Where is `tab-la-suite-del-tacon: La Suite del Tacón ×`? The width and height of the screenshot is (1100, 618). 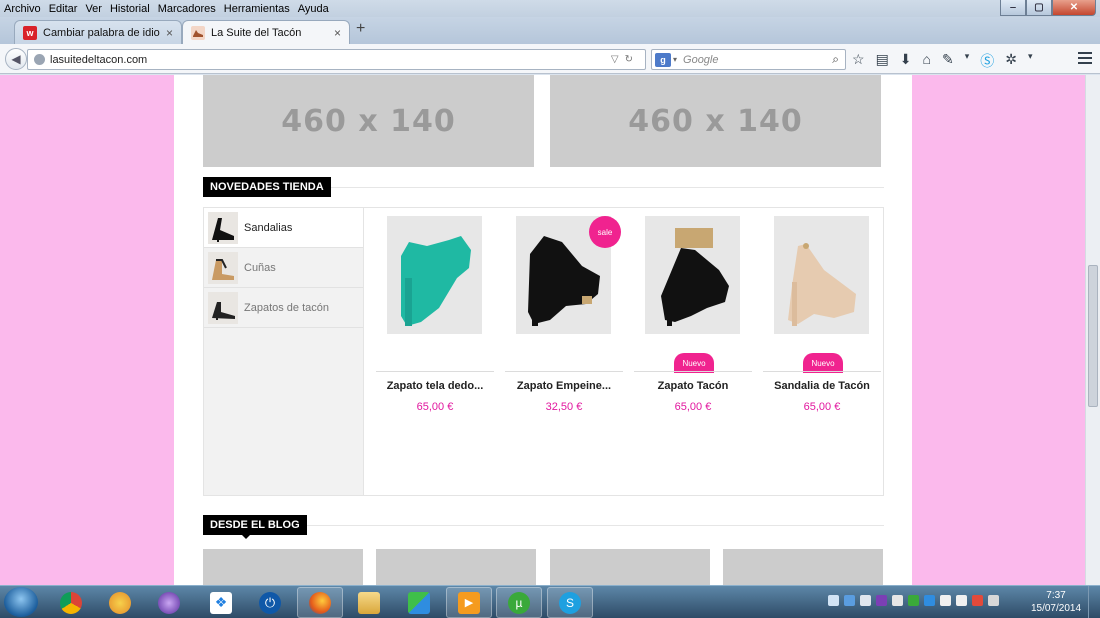 tab-la-suite-del-tacon: La Suite del Tacón × is located at coordinates (266, 32).